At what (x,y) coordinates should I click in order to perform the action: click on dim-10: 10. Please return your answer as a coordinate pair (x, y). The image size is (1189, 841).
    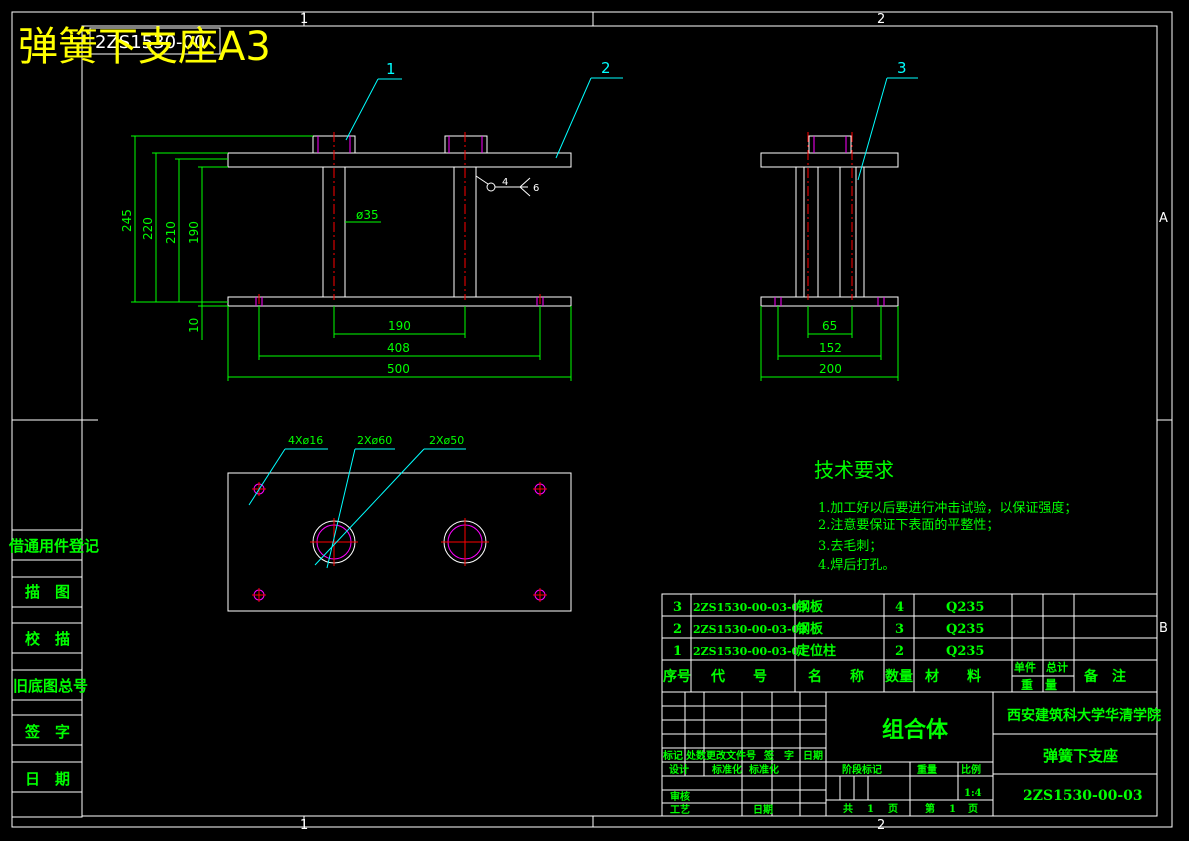
    Looking at the image, I should click on (194, 325).